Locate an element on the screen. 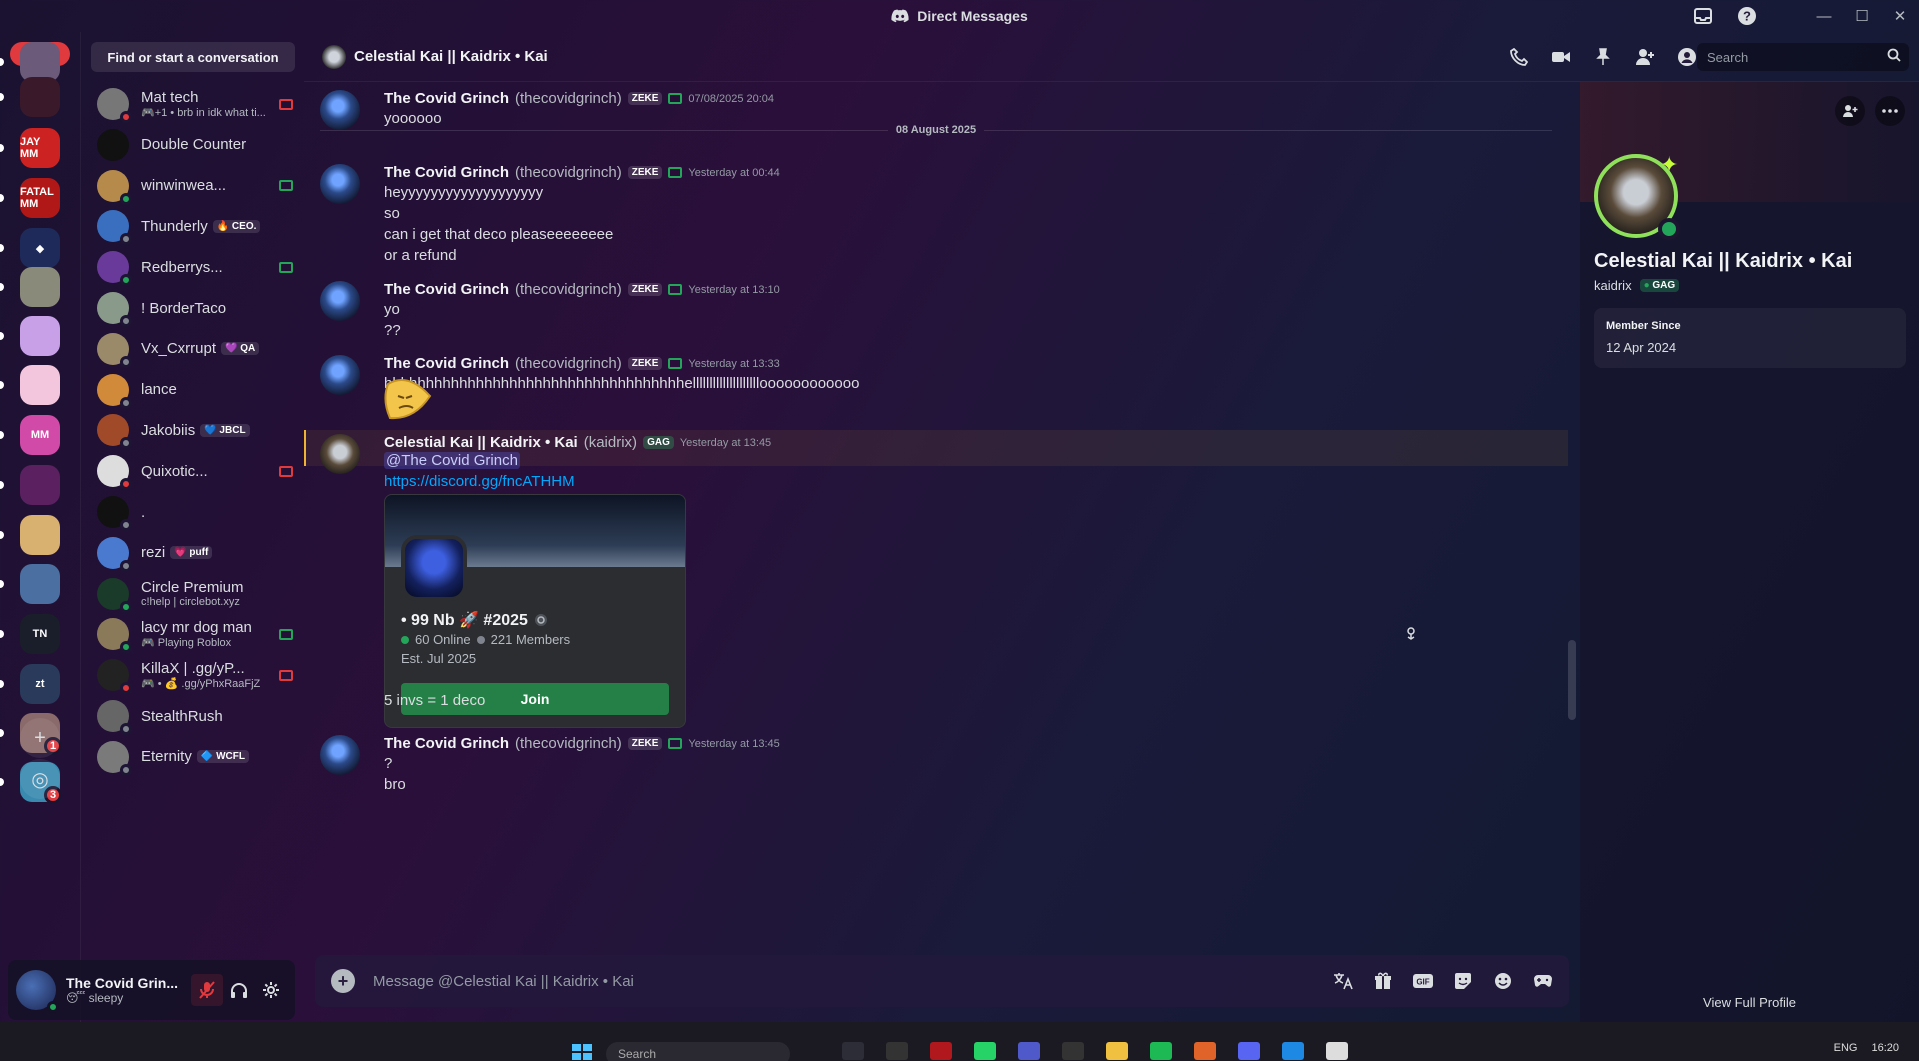 This screenshot has width=1919, height=1061. dm-list-item: Eternity 🔷 WCFL is located at coordinates (193, 757).